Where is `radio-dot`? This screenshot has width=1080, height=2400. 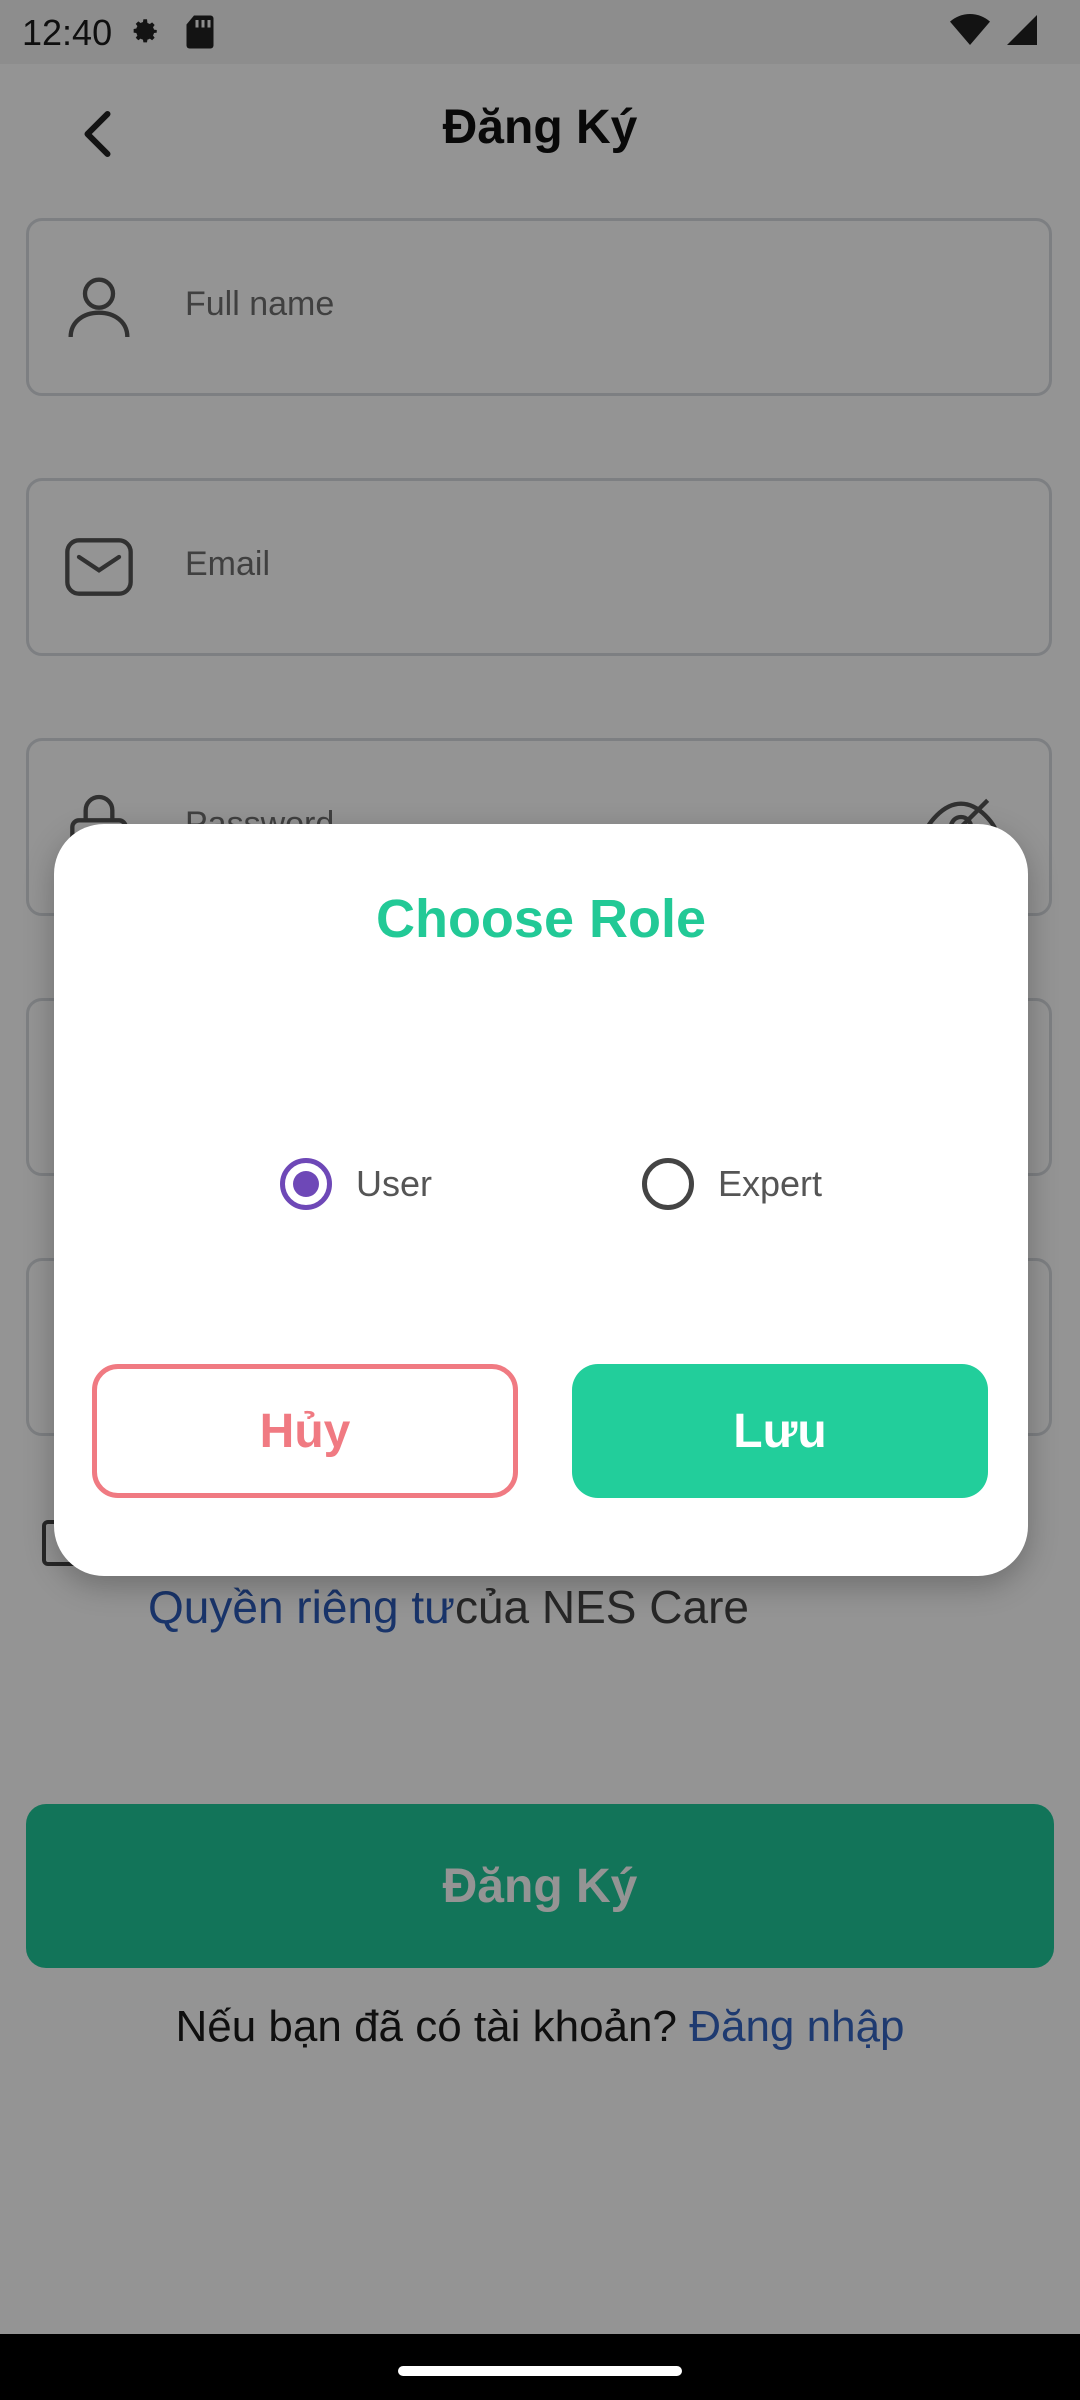 radio-dot is located at coordinates (306, 1184).